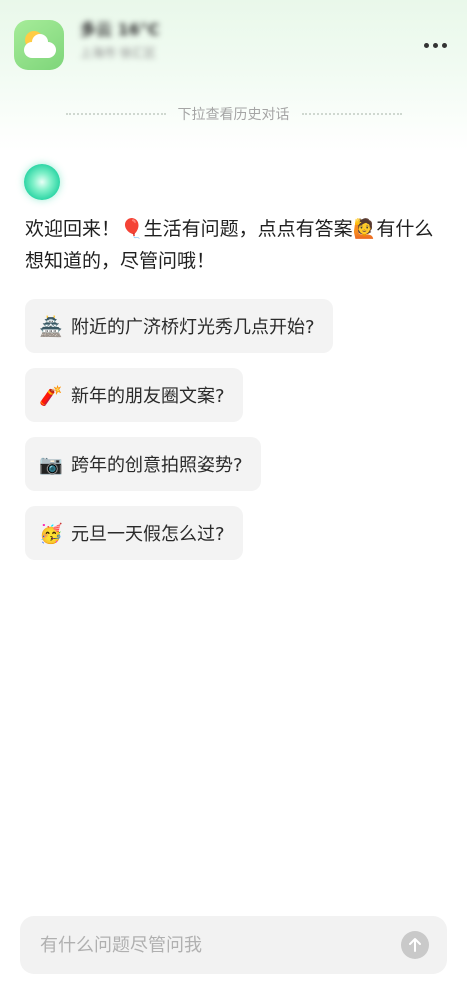 The height and width of the screenshot is (995, 467). Describe the element at coordinates (120, 29) in the screenshot. I see `weather-summary: 多云 16°C` at that location.